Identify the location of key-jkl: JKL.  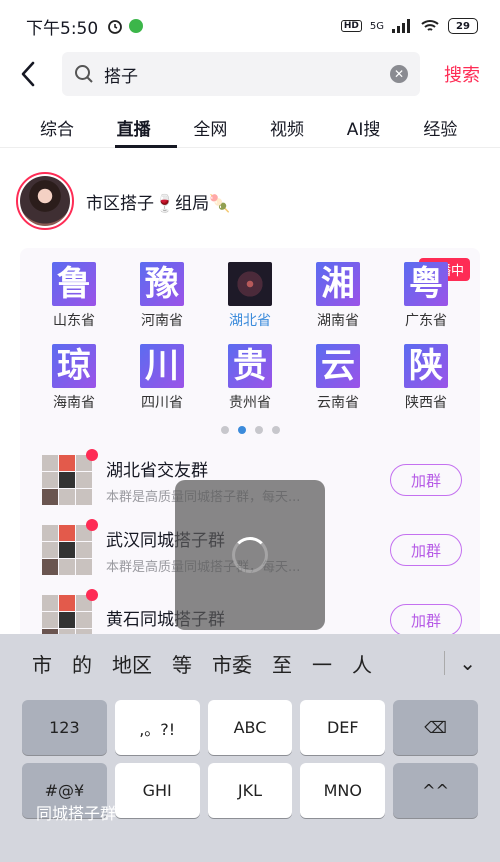
(250, 790).